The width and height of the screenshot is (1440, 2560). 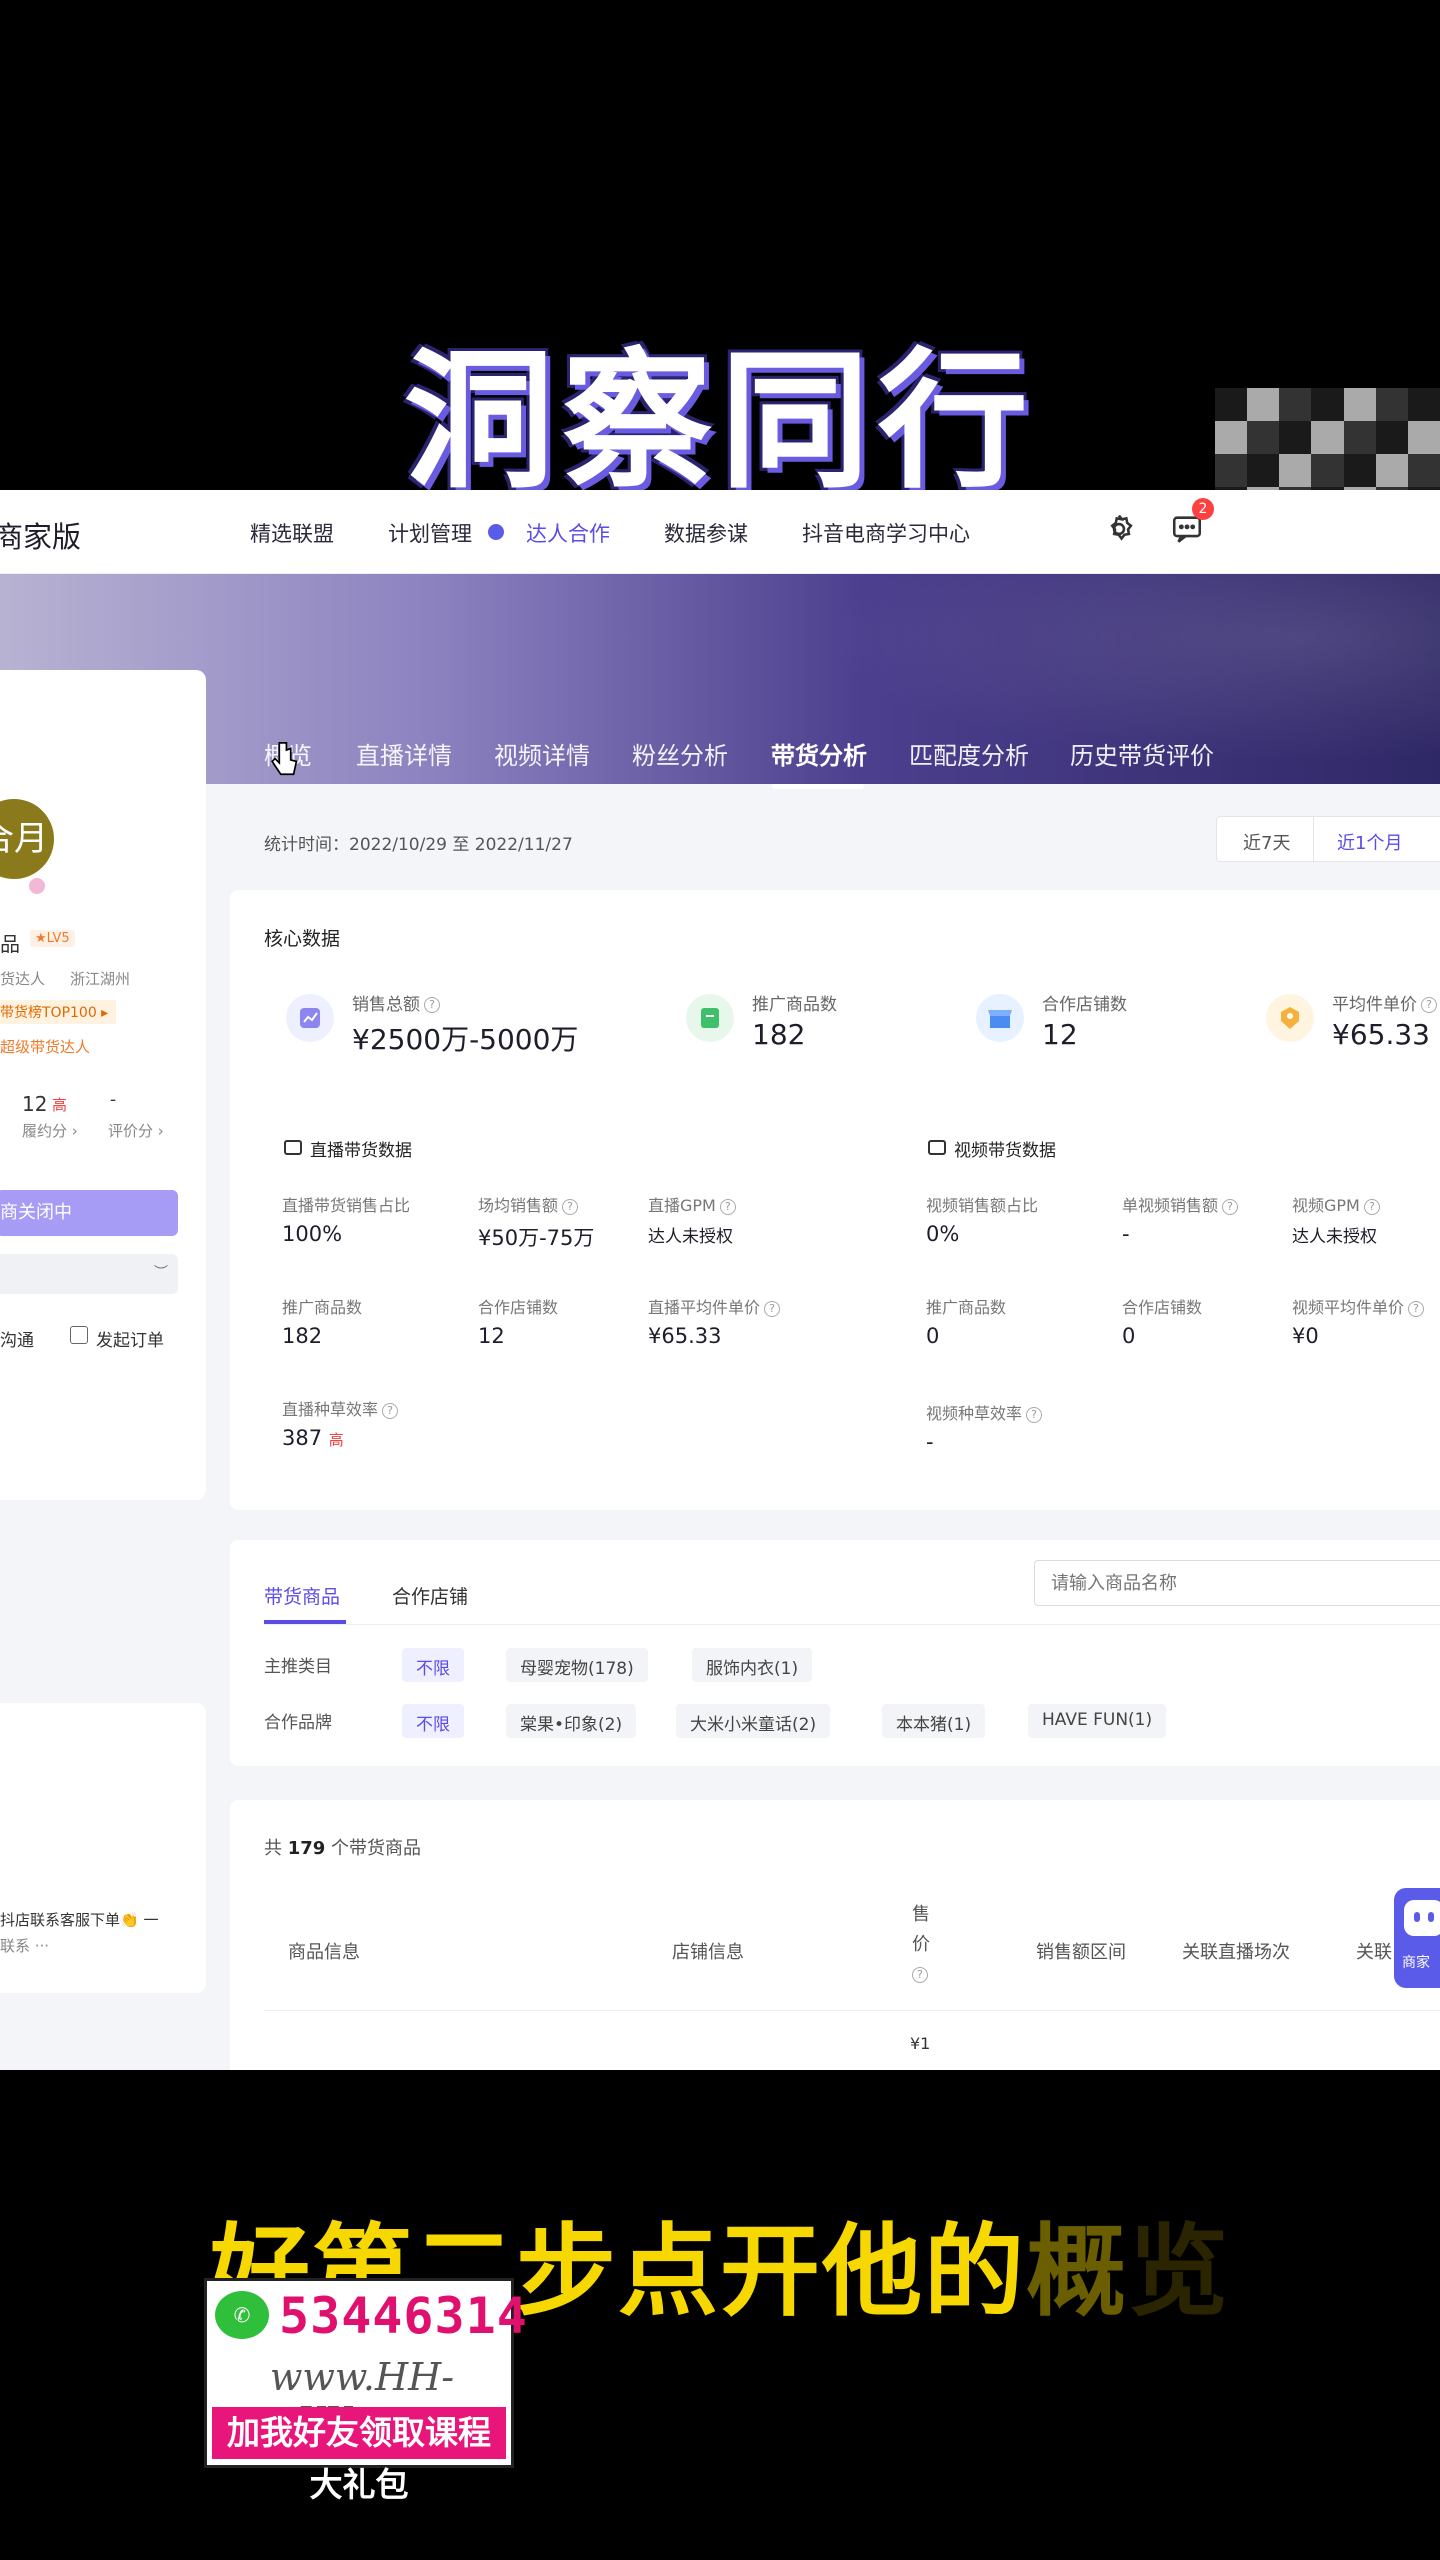 I want to click on promo-number: 53446314, so click(x=403, y=2316).